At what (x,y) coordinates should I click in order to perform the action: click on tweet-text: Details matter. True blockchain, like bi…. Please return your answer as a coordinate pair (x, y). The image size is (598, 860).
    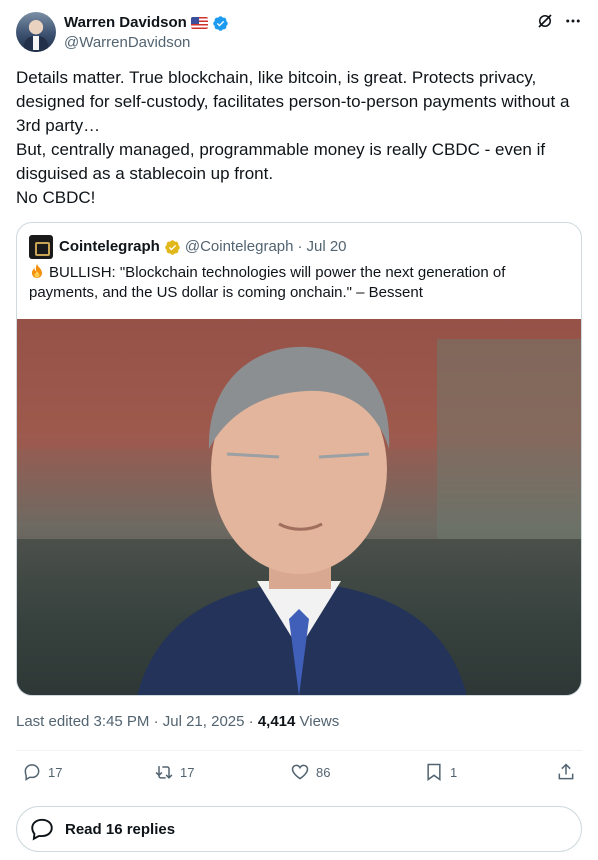
    Looking at the image, I should click on (293, 137).